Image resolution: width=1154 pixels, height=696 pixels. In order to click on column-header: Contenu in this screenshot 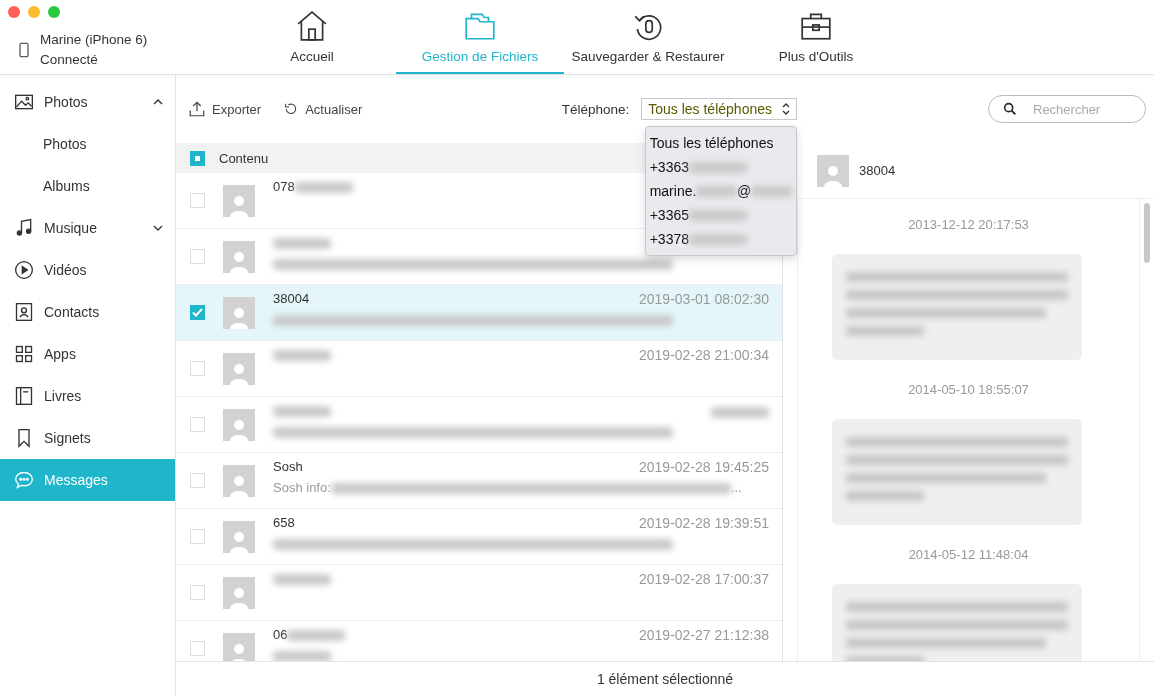, I will do `click(244, 158)`.